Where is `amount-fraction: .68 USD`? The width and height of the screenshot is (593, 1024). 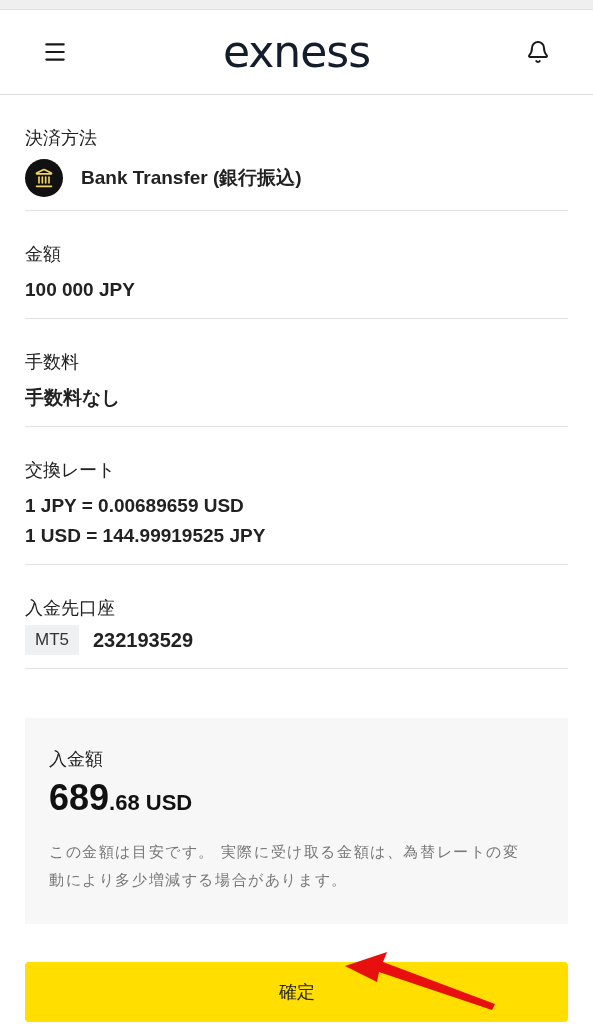
amount-fraction: .68 USD is located at coordinates (151, 803).